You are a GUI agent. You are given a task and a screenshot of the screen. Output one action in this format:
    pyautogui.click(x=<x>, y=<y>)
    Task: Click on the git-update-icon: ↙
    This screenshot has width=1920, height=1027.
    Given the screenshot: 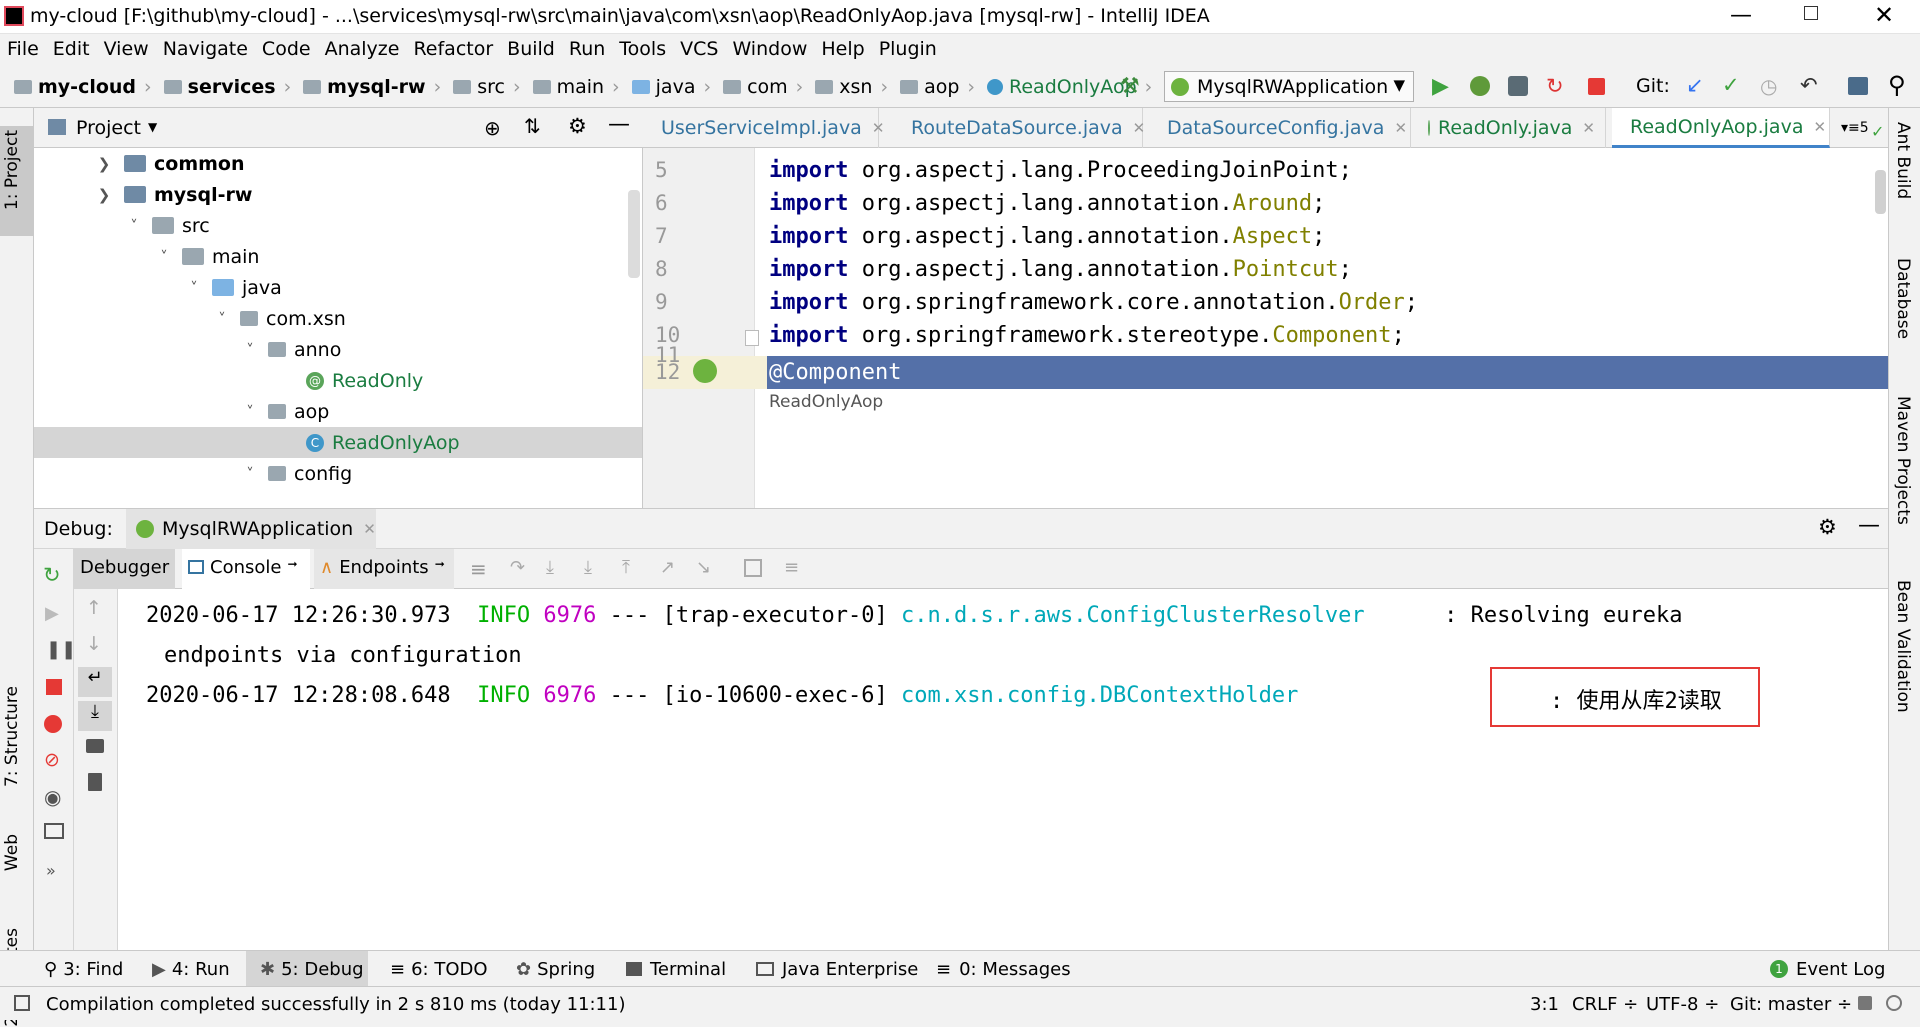 What is the action you would take?
    pyautogui.click(x=1695, y=85)
    